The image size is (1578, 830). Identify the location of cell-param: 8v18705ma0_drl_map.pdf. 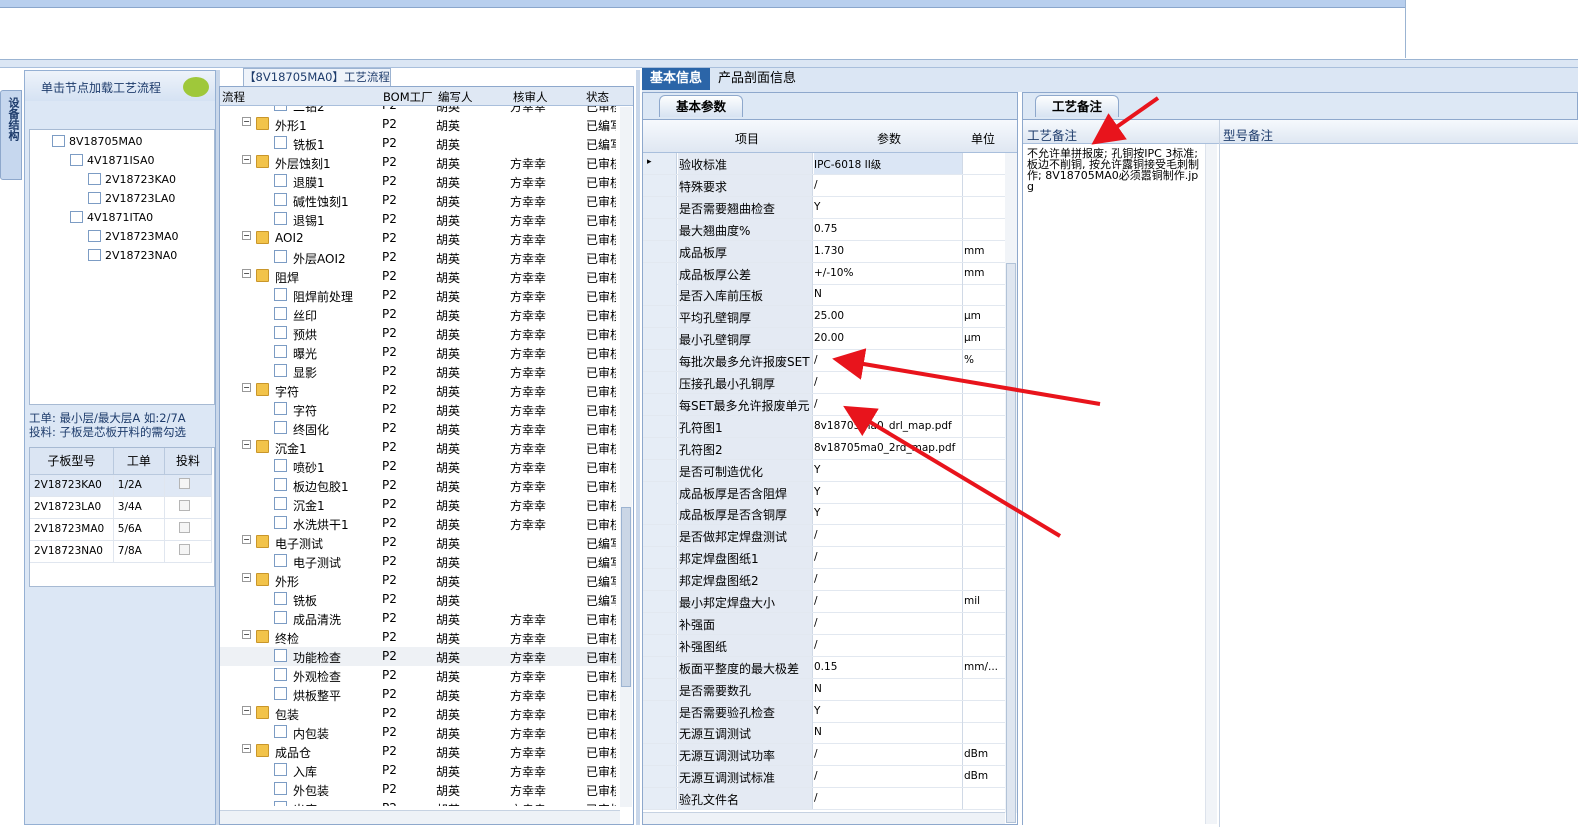
(888, 426).